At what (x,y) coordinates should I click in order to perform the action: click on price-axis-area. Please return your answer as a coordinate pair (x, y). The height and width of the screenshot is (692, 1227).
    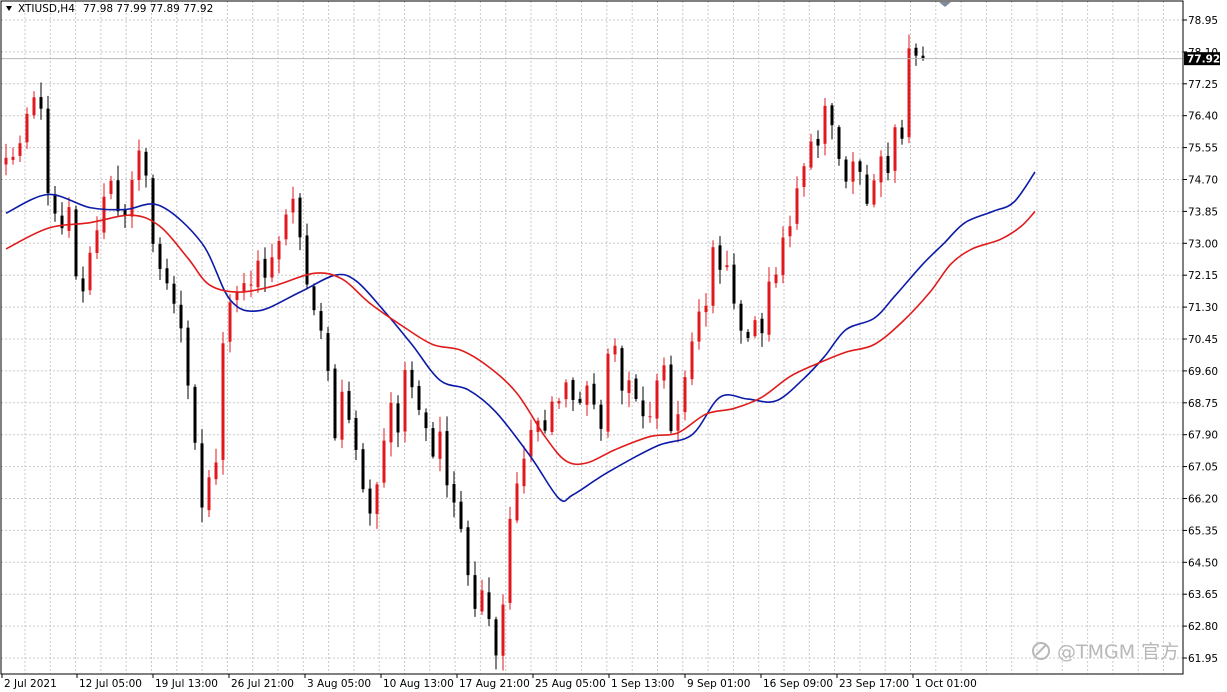
    Looking at the image, I should click on (1205, 346).